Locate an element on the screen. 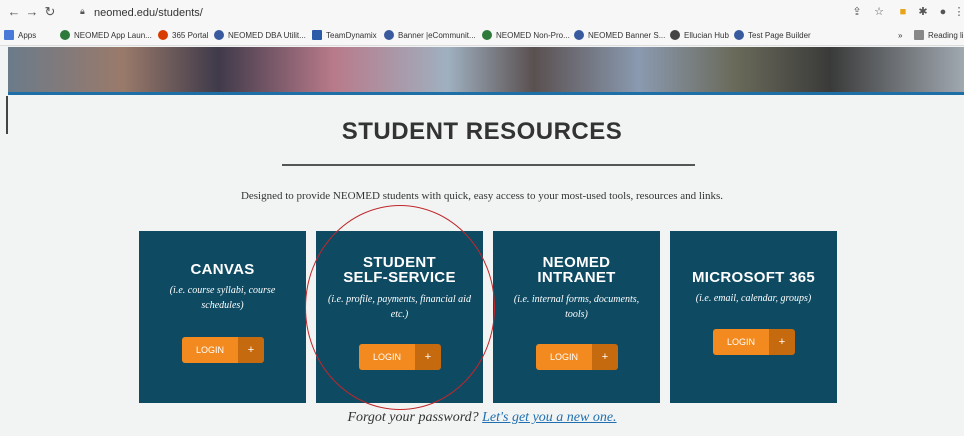 This screenshot has height=436, width=964. forgot-password-text: Forgot your password? is located at coordinates (413, 417).